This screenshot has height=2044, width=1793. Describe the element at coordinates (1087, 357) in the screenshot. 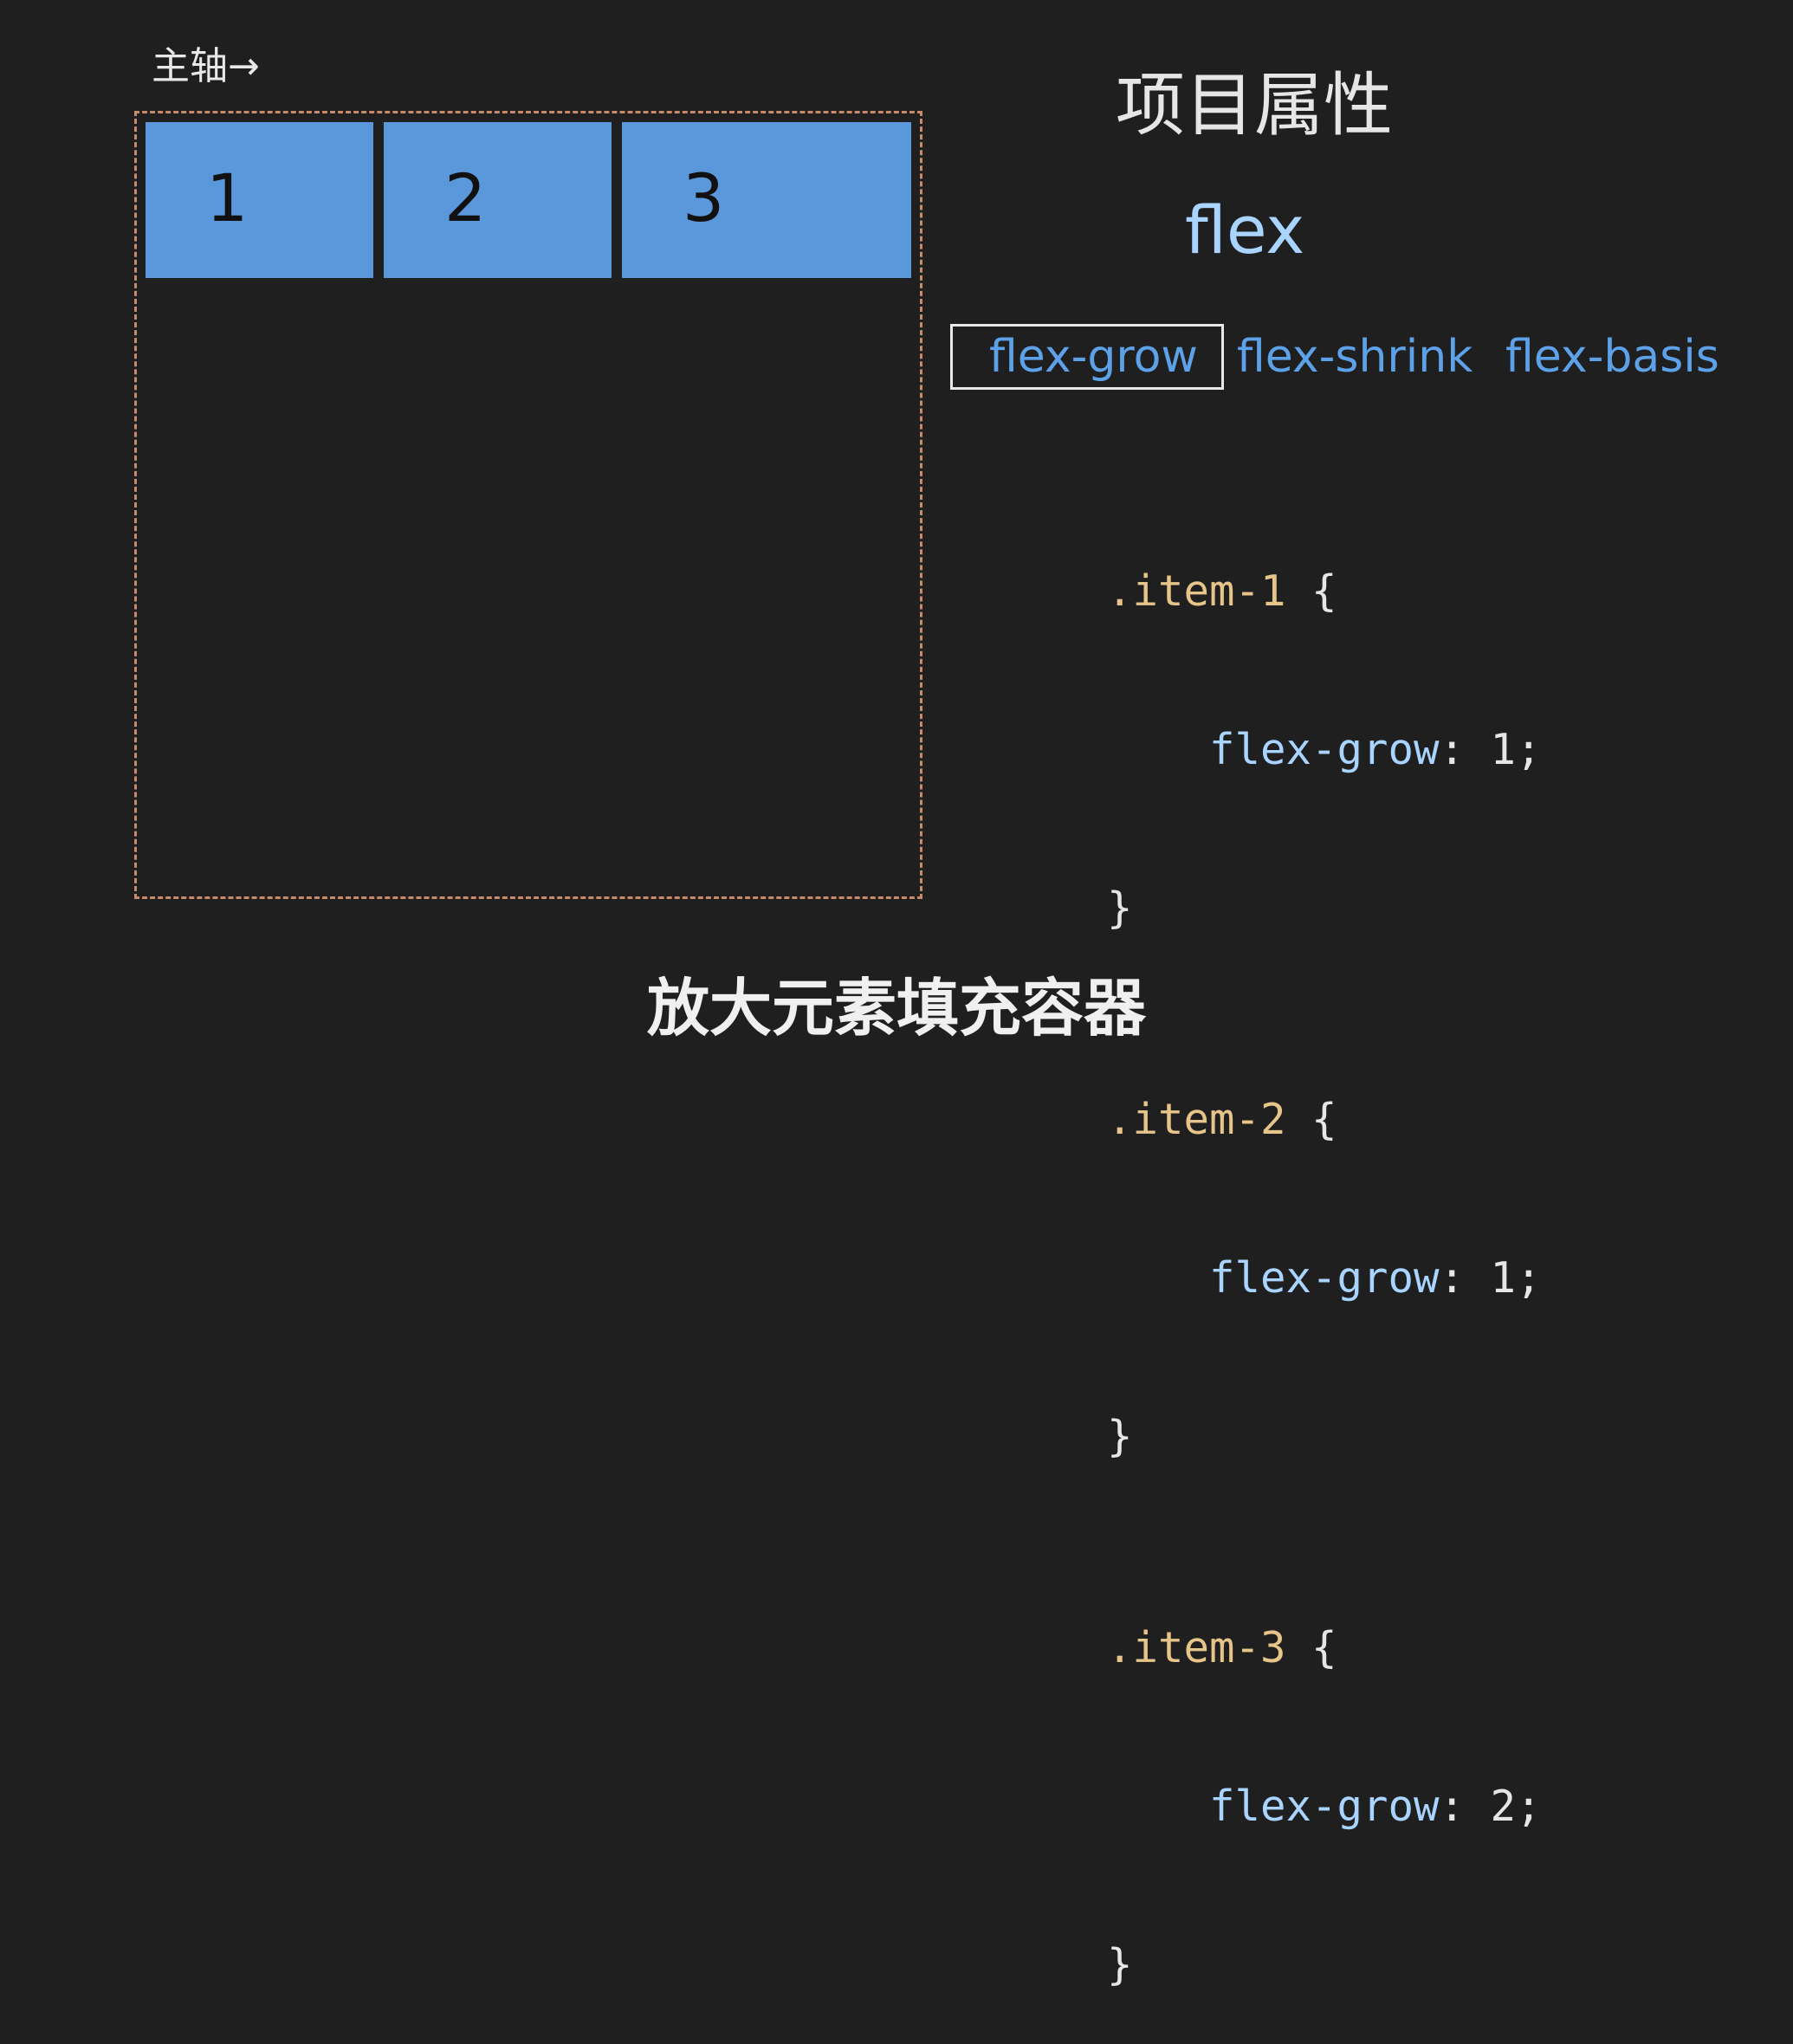

I see `tab-flex-grow: flex-grow` at that location.